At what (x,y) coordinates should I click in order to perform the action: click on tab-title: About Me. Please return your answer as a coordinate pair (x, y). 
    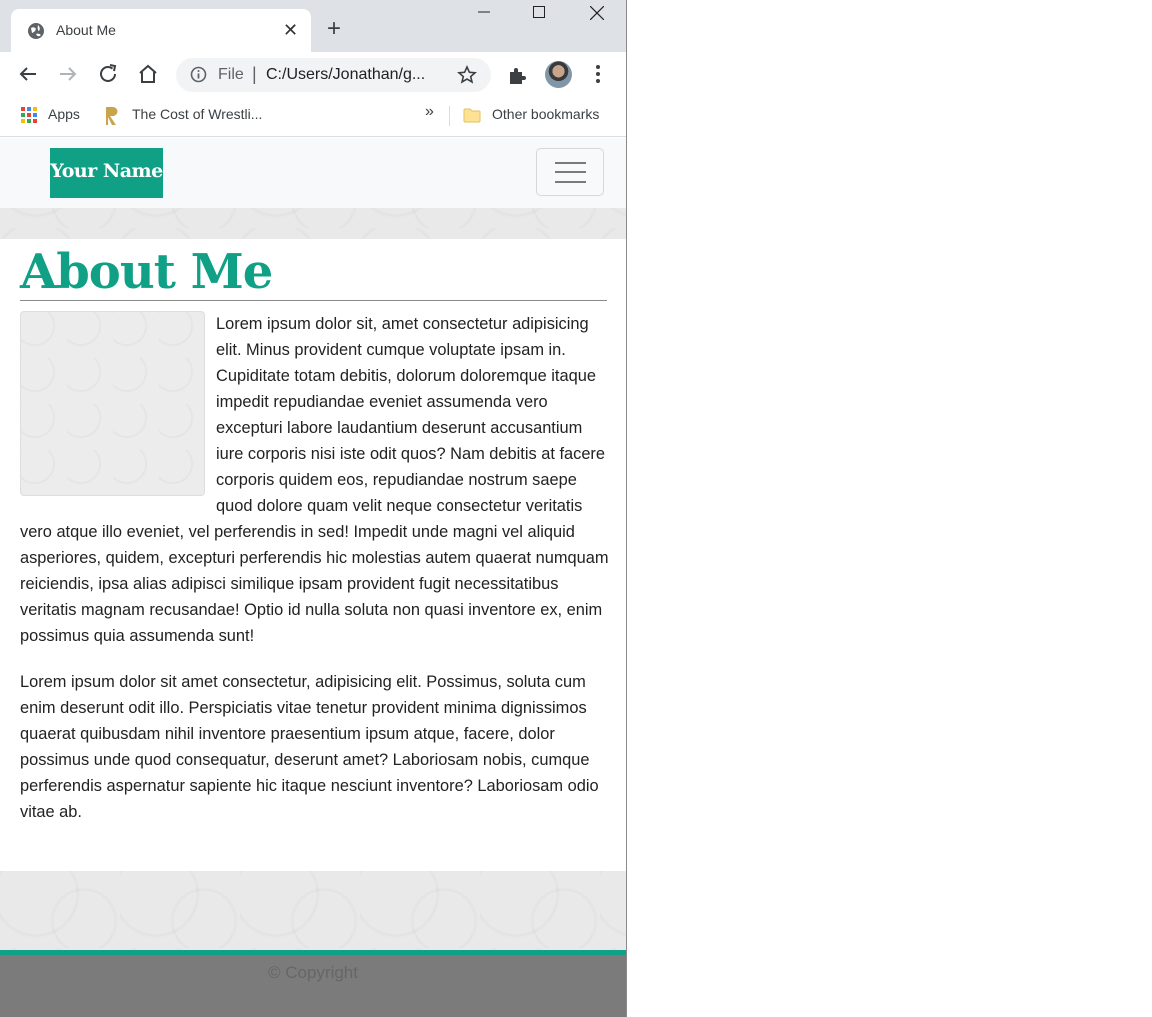
    Looking at the image, I should click on (86, 30).